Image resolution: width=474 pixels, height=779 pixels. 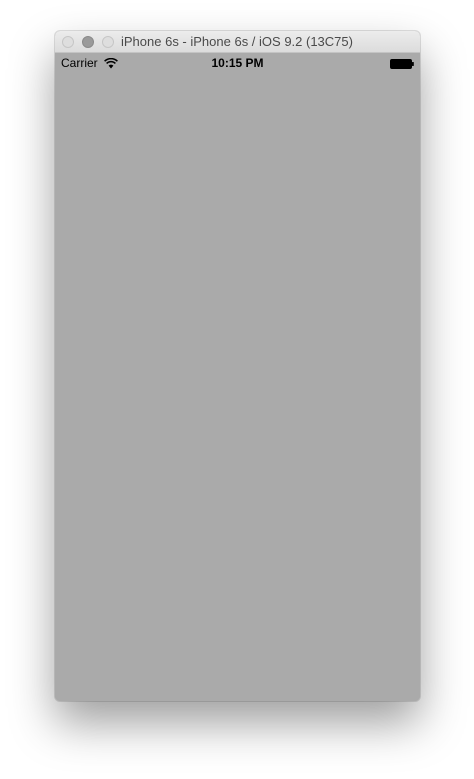 I want to click on close-window-button, so click(x=68, y=42).